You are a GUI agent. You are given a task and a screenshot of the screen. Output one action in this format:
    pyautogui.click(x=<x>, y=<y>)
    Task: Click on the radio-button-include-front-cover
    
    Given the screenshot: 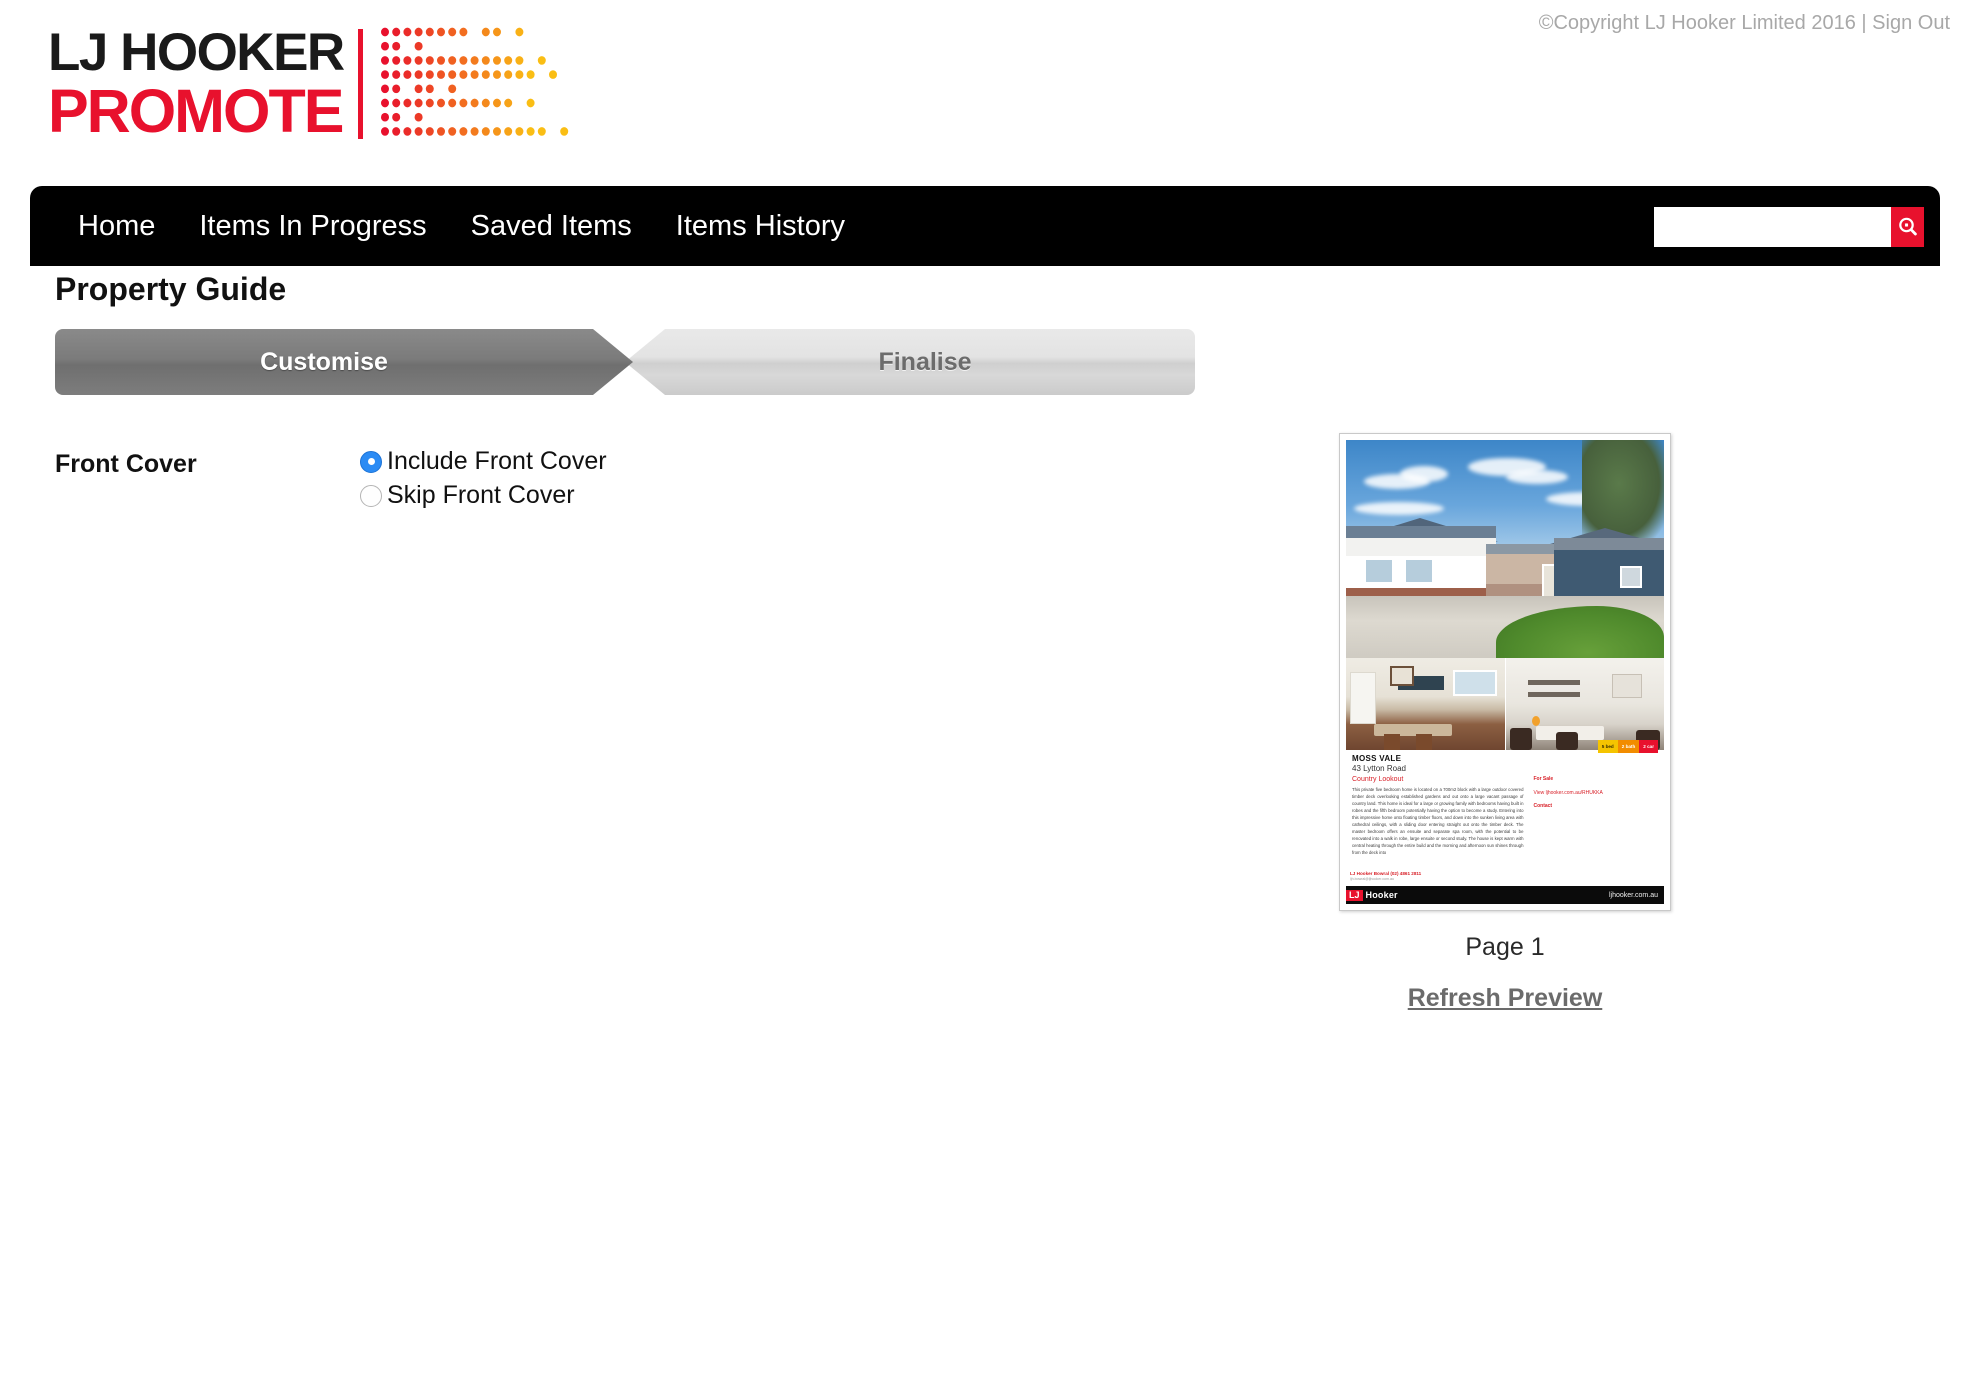 What is the action you would take?
    pyautogui.click(x=371, y=461)
    